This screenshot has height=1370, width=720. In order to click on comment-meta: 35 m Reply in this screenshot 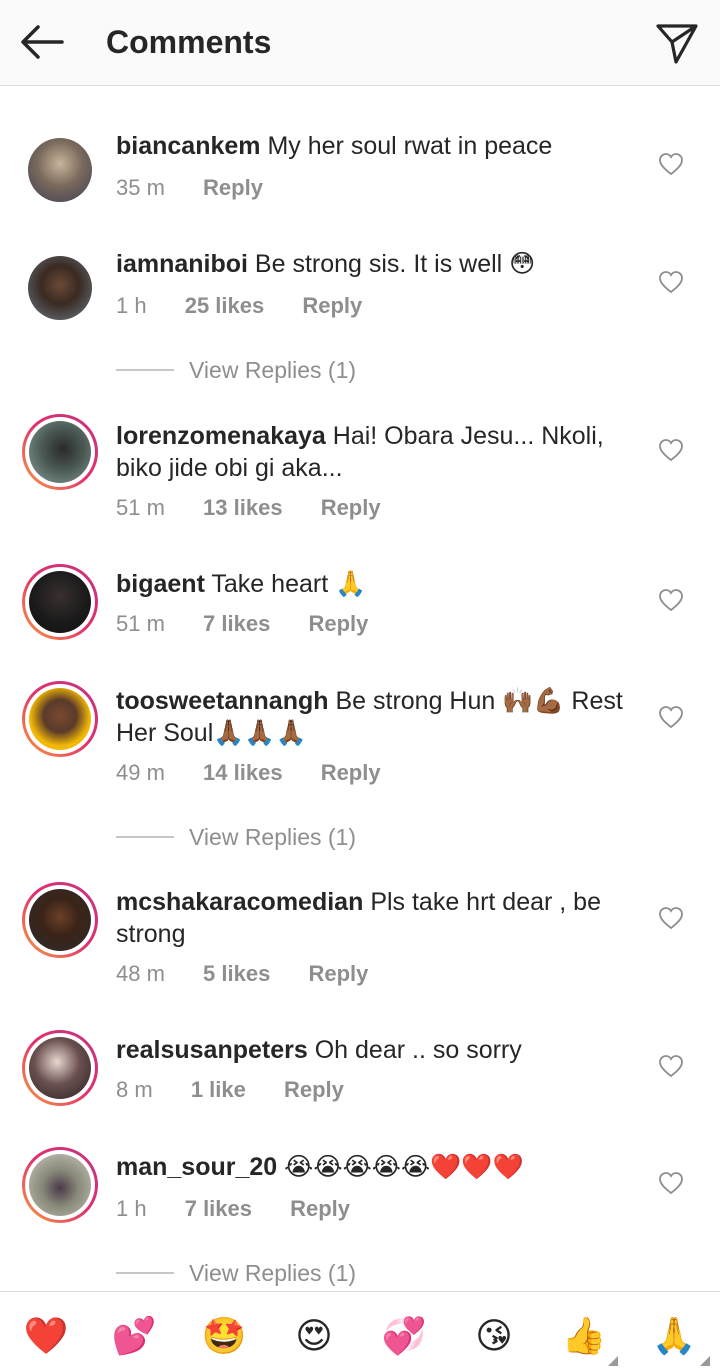, I will do `click(205, 188)`.